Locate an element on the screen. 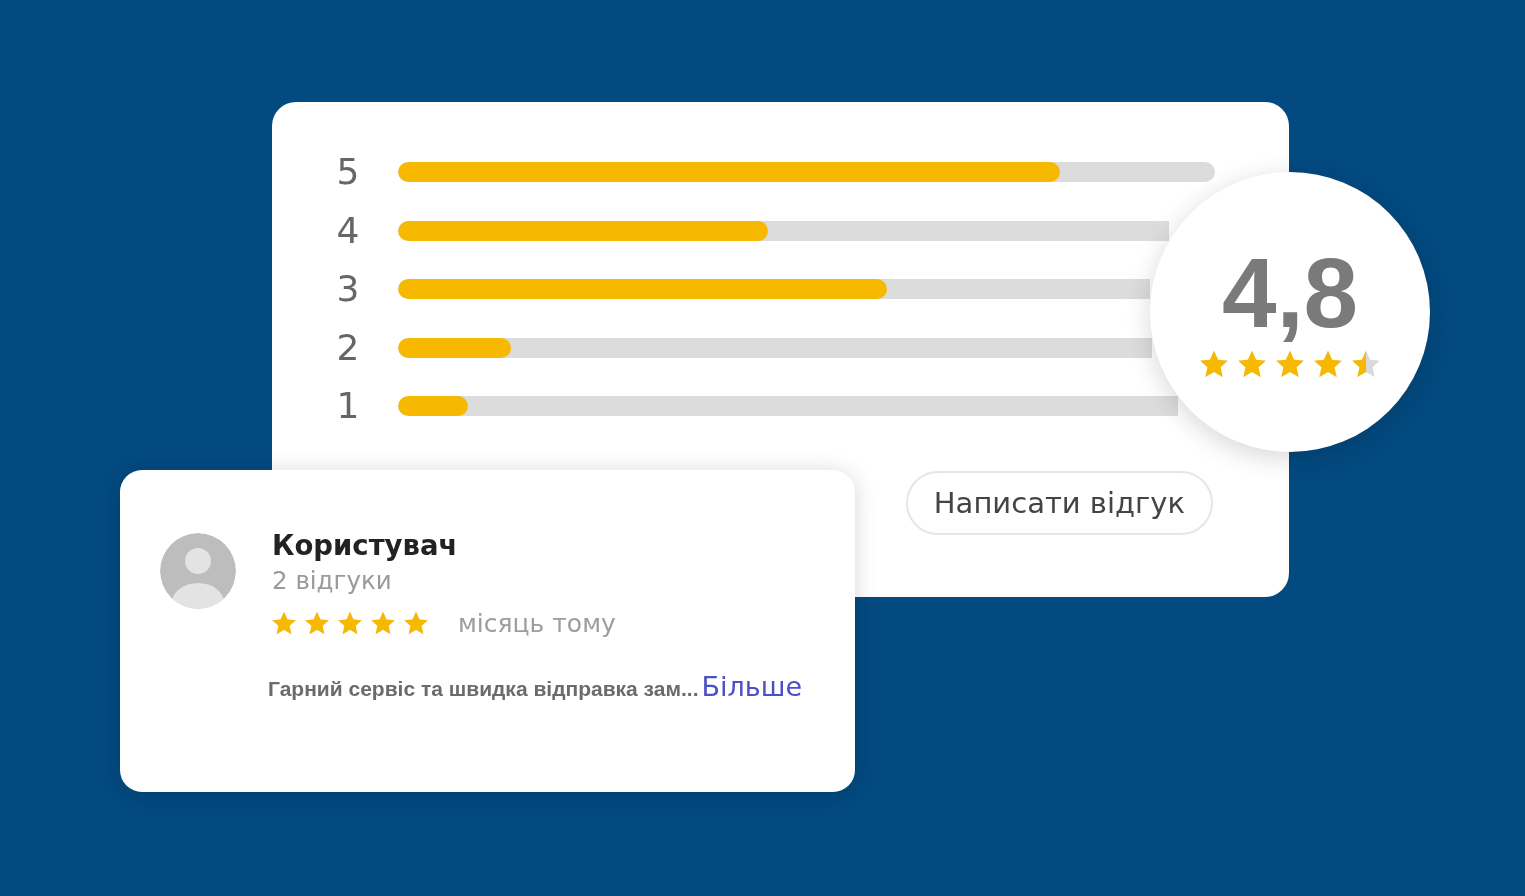 The height and width of the screenshot is (896, 1525). rating-label: 2 is located at coordinates (348, 347).